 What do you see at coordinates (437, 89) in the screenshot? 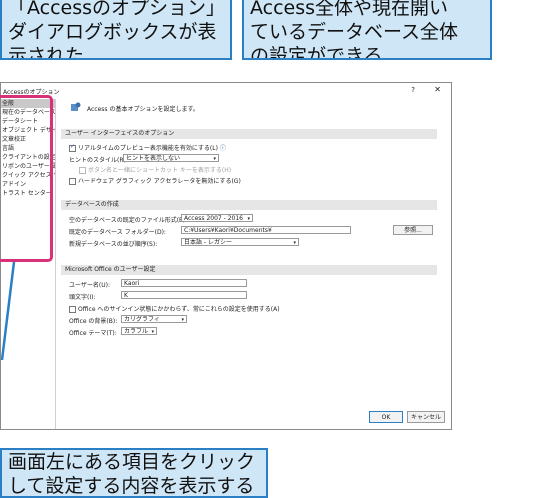
I see `close-button: ✕` at bounding box center [437, 89].